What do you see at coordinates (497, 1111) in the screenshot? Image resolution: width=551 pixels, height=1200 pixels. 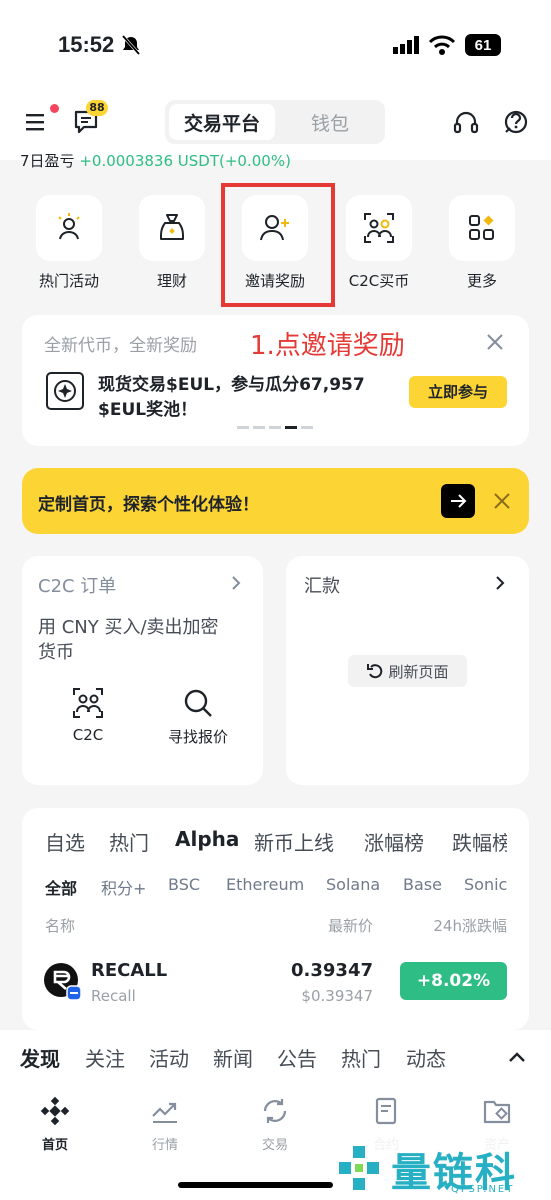 I see `assets-icon` at bounding box center [497, 1111].